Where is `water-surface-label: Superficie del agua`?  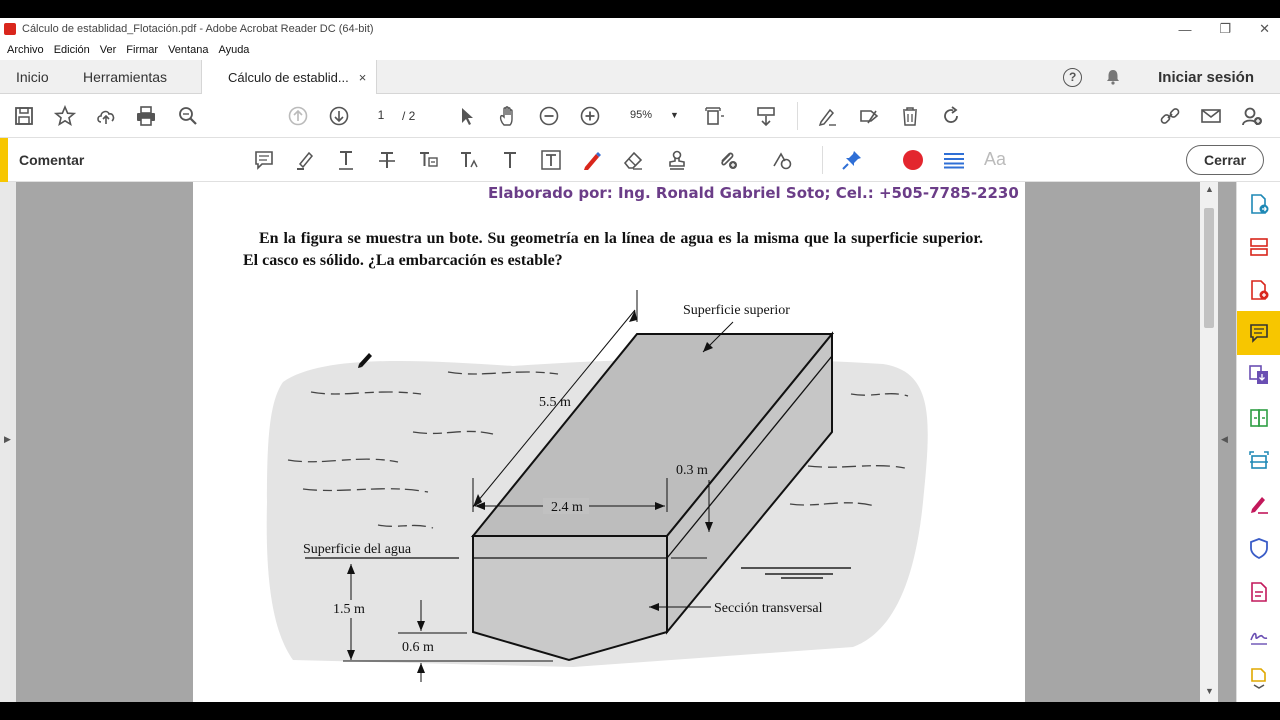
water-surface-label: Superficie del agua is located at coordinates (357, 549).